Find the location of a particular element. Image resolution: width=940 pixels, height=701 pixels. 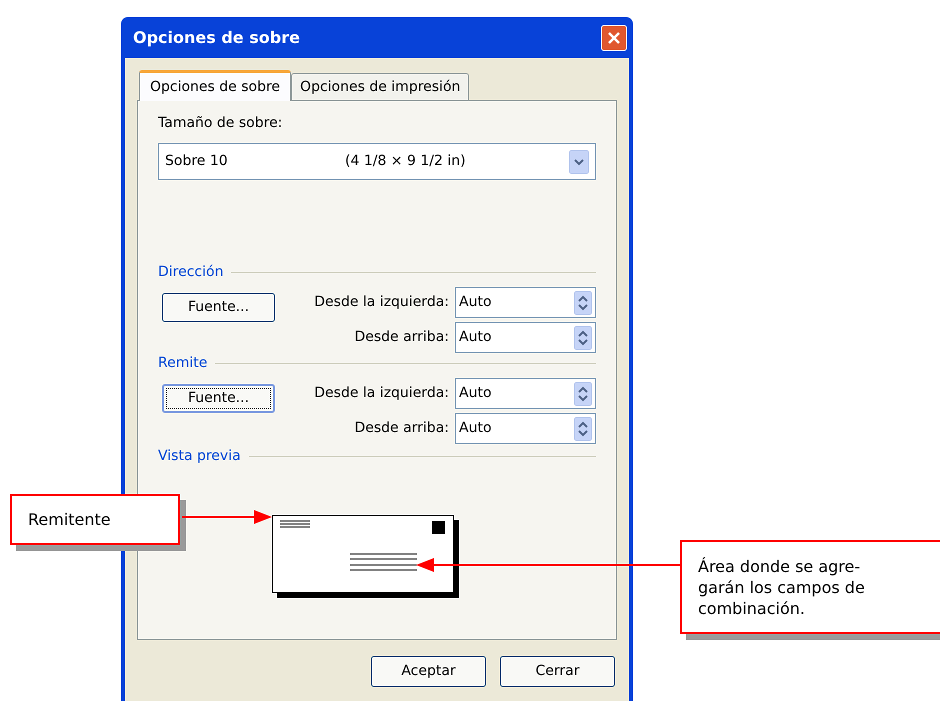

callout-text: Remitente is located at coordinates (69, 519).